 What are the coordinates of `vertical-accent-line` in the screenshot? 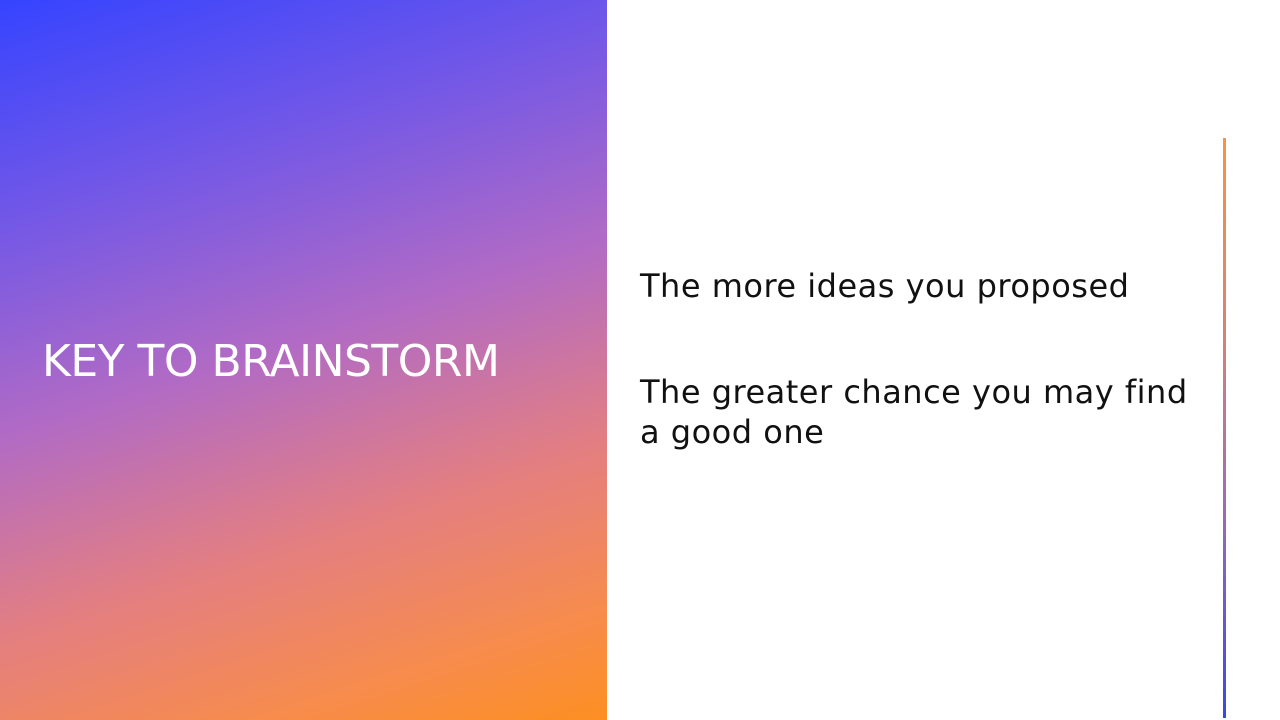 It's located at (1224, 428).